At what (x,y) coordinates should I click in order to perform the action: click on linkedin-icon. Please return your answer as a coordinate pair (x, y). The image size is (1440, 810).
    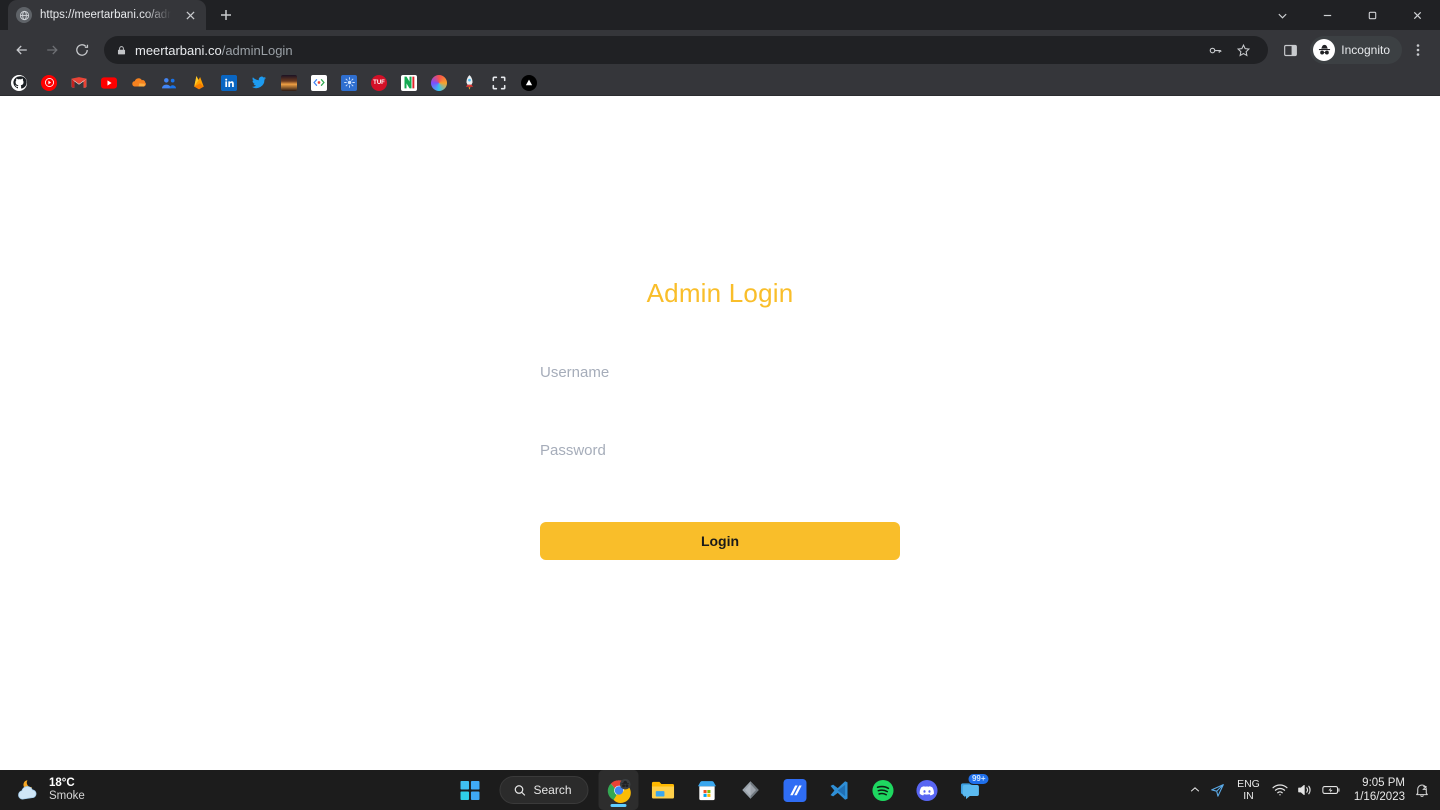
    Looking at the image, I should click on (229, 82).